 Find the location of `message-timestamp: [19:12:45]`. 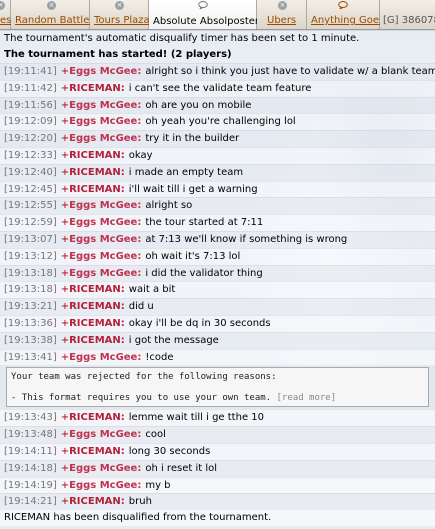

message-timestamp: [19:12:45] is located at coordinates (30, 189).